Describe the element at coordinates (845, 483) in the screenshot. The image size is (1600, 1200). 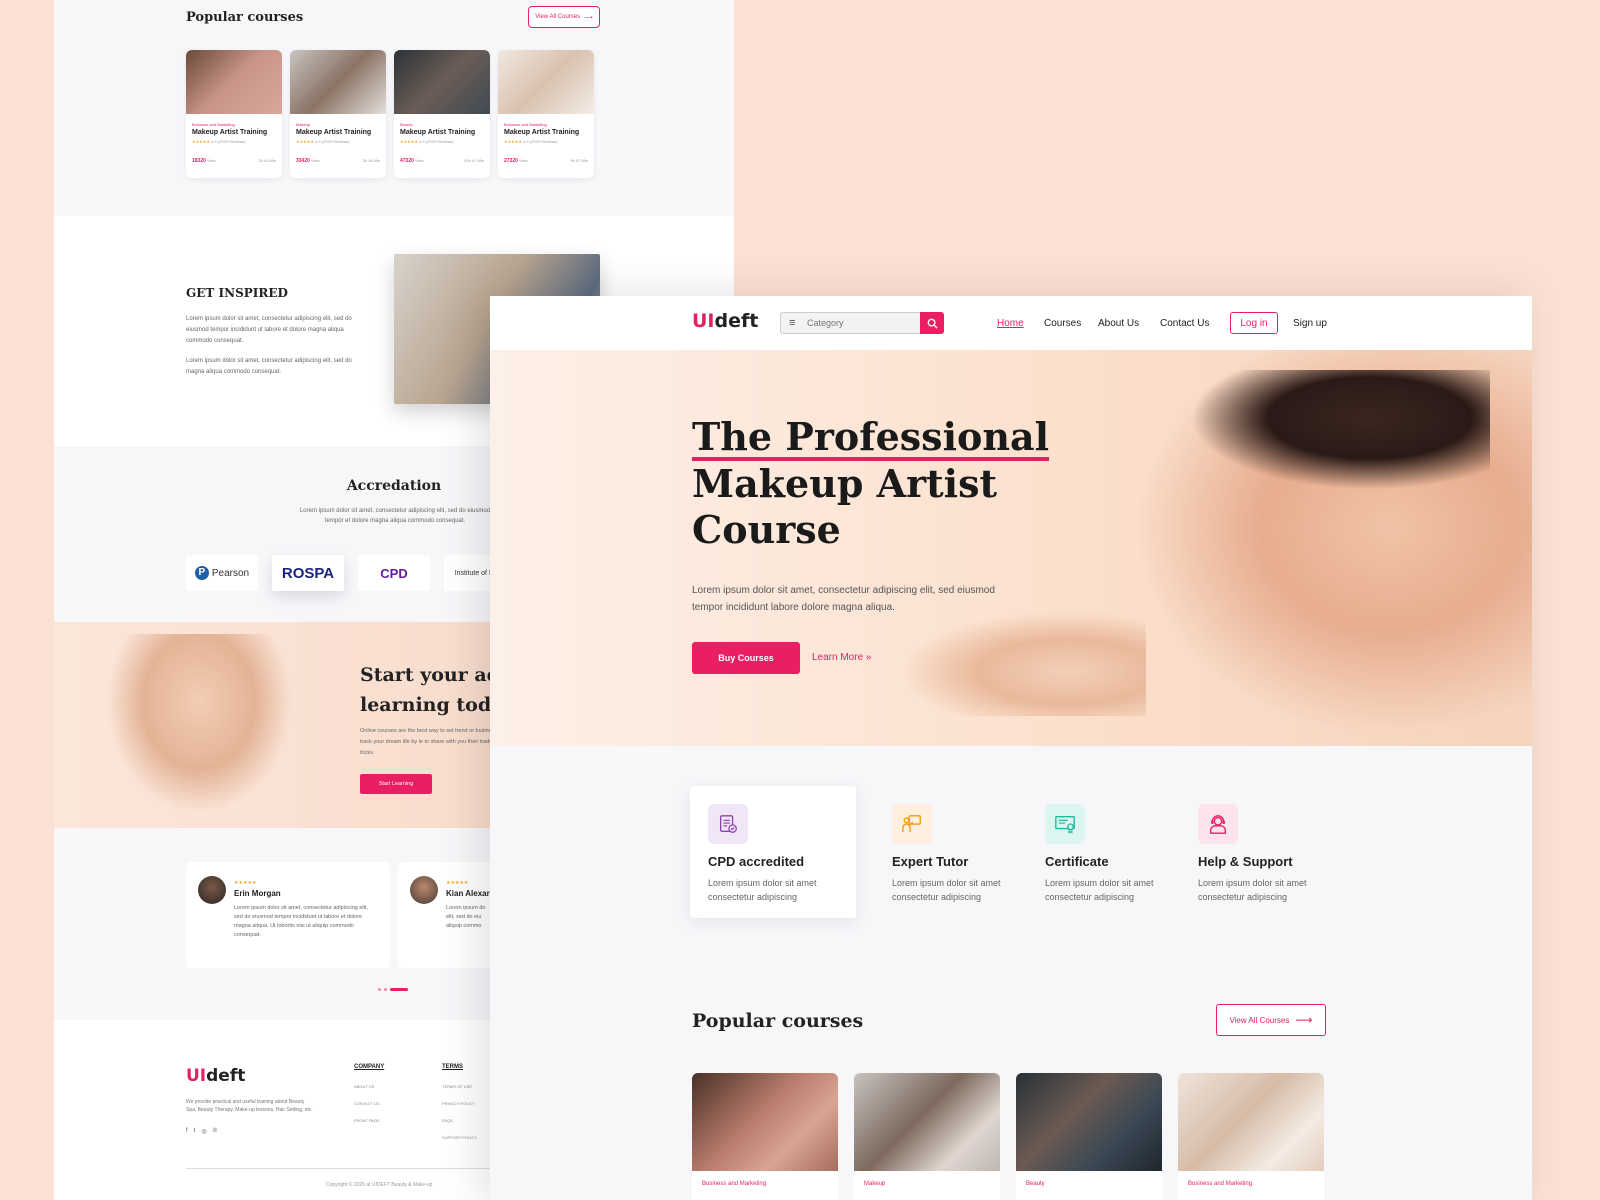
I see `hero-title-line2: Makeup Artist` at that location.